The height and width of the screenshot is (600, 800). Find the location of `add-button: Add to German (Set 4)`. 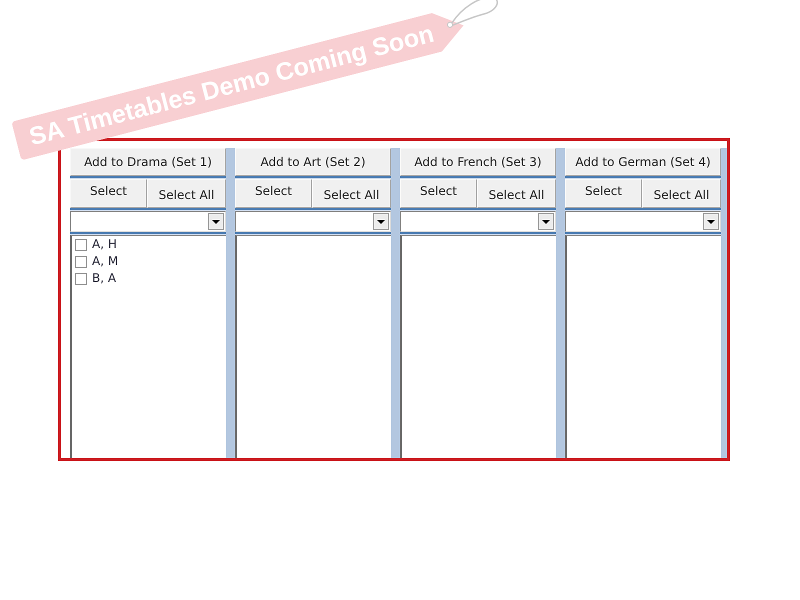

add-button: Add to German (Set 4) is located at coordinates (643, 162).